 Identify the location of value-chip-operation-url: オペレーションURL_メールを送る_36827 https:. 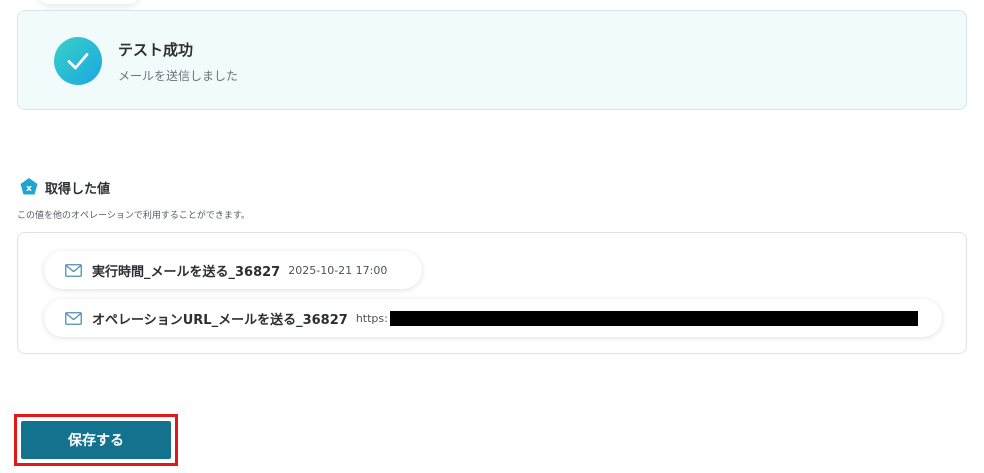
(493, 318).